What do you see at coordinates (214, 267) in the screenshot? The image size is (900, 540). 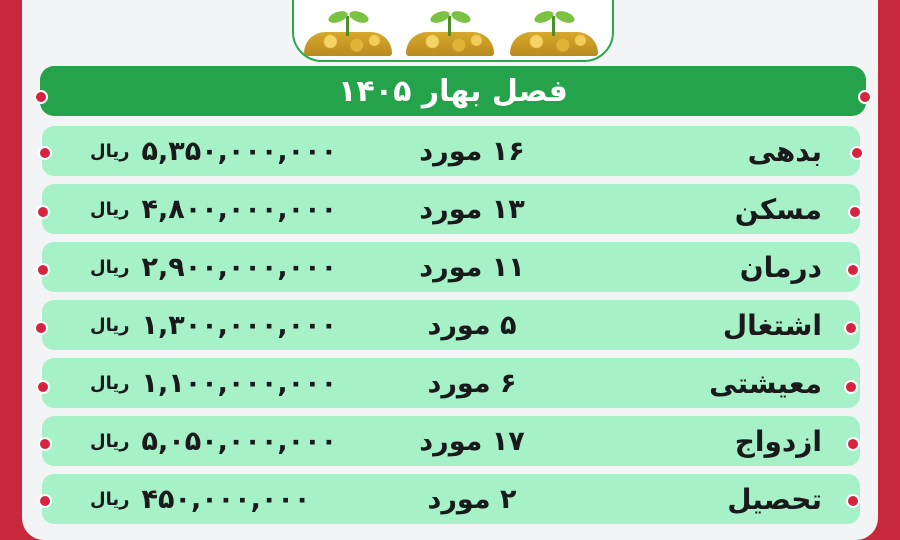 I see `amount-value: ۲,۹۰۰,۰۰۰,۰۰۰ ریال` at bounding box center [214, 267].